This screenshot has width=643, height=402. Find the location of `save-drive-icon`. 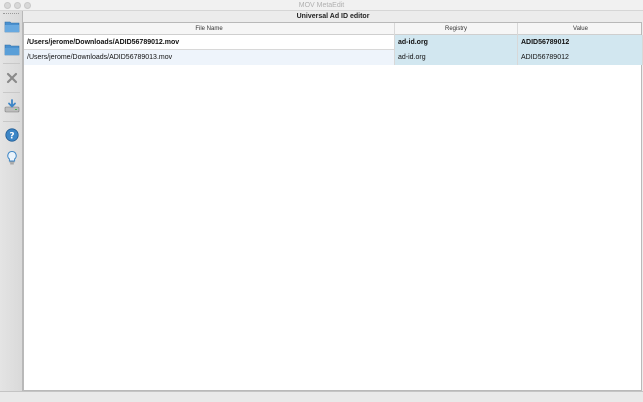

save-drive-icon is located at coordinates (11, 105).